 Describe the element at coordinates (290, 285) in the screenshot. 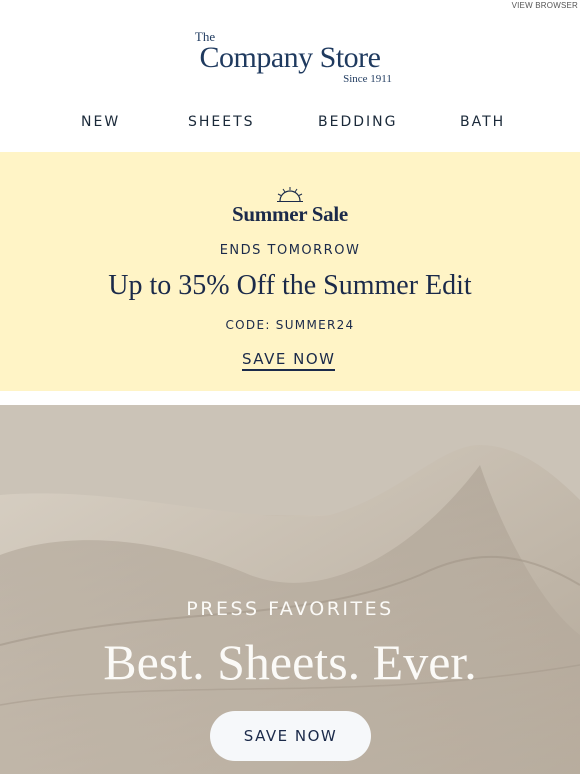

I see `promo-headline: Up to 35% Off the Summer Edit` at that location.